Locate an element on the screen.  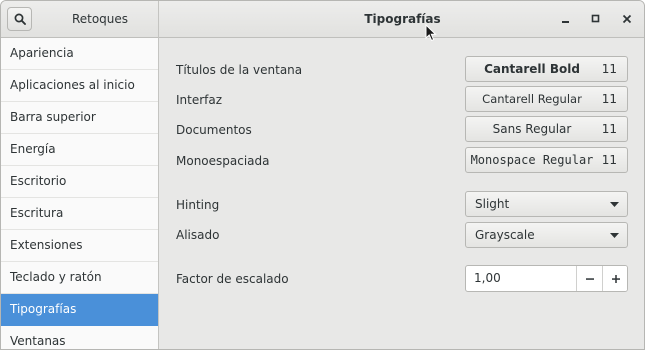
sidebar-item-teclado-y-raton: Teclado y ratón is located at coordinates (79, 278).